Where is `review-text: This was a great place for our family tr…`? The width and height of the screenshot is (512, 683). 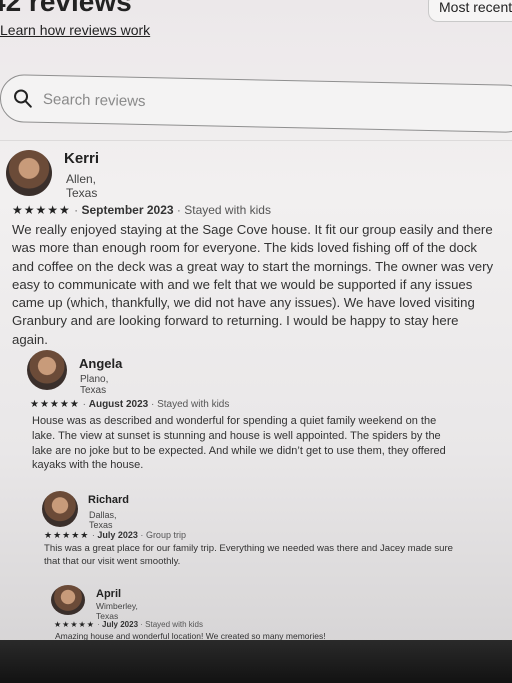 review-text: This was a great place for our family tr… is located at coordinates (249, 555).